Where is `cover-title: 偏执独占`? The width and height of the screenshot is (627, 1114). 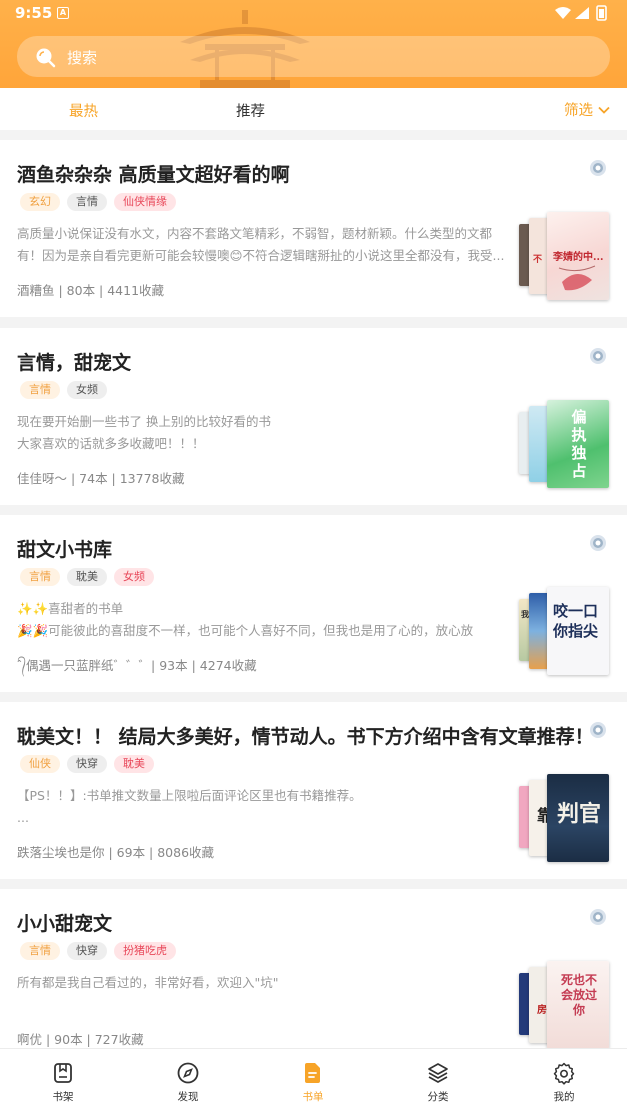 cover-title: 偏执独占 is located at coordinates (579, 444).